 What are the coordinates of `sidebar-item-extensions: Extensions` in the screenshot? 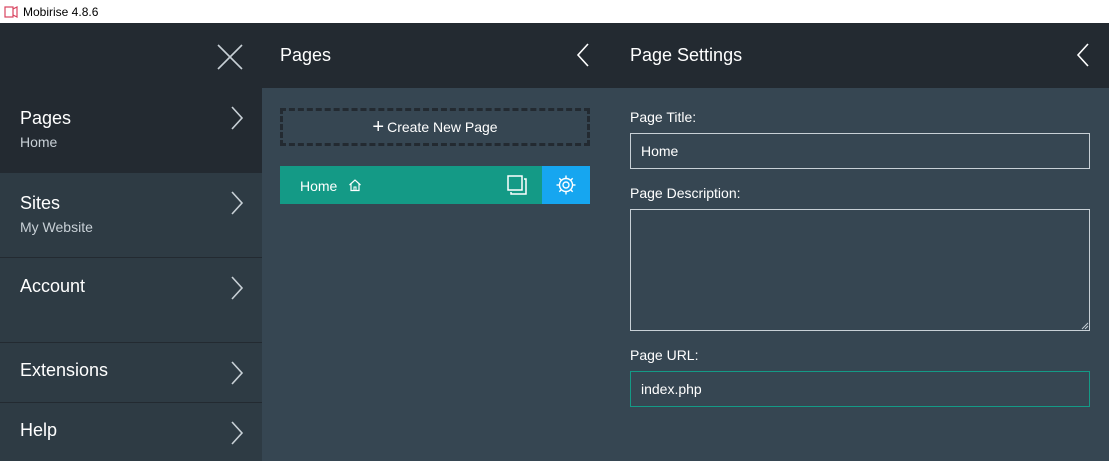 It's located at (131, 373).